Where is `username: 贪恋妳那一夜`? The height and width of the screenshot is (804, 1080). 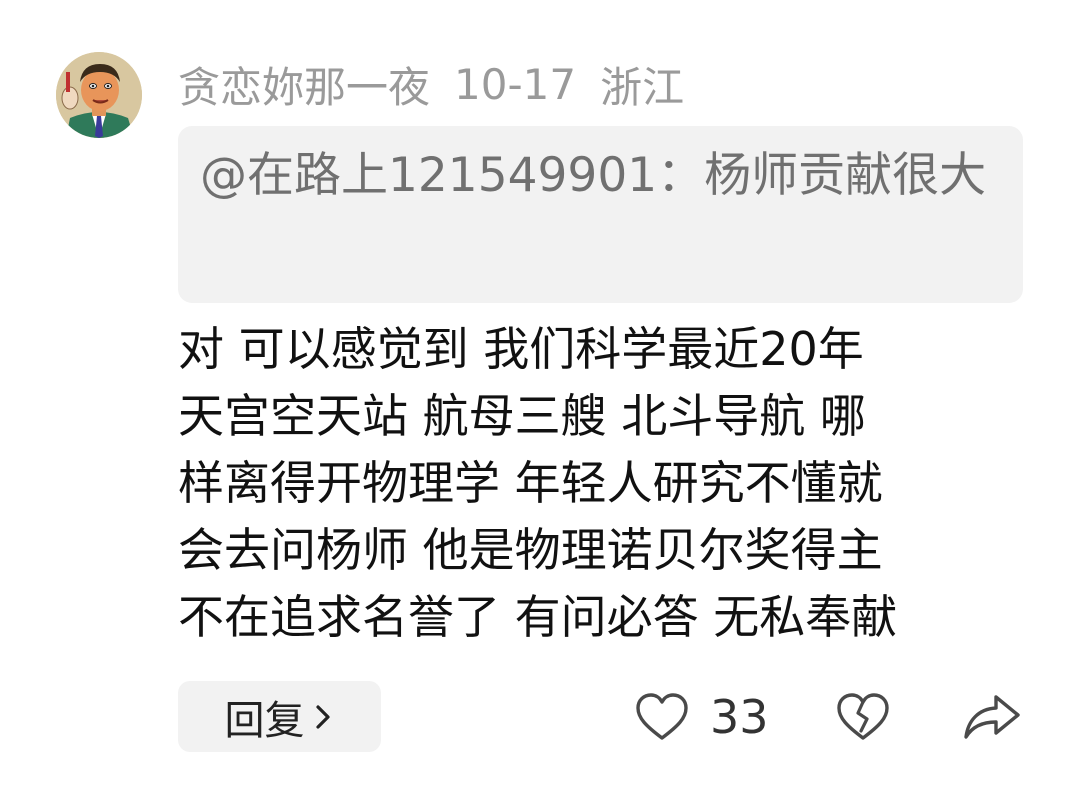 username: 贪恋妳那一夜 is located at coordinates (304, 84).